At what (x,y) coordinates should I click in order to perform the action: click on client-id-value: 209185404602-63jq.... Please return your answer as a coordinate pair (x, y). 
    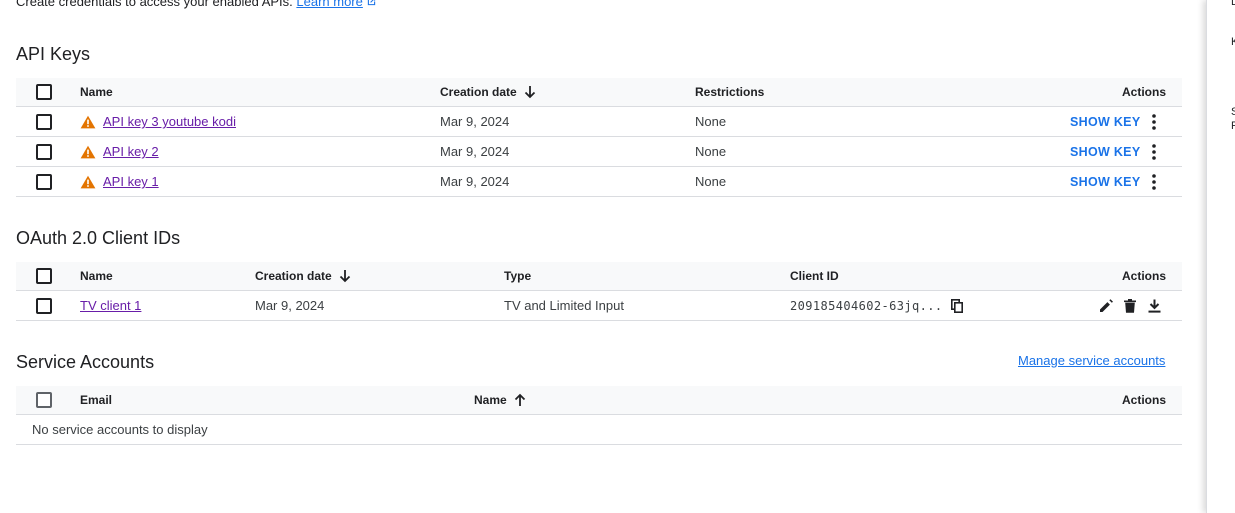
    Looking at the image, I should click on (866, 305).